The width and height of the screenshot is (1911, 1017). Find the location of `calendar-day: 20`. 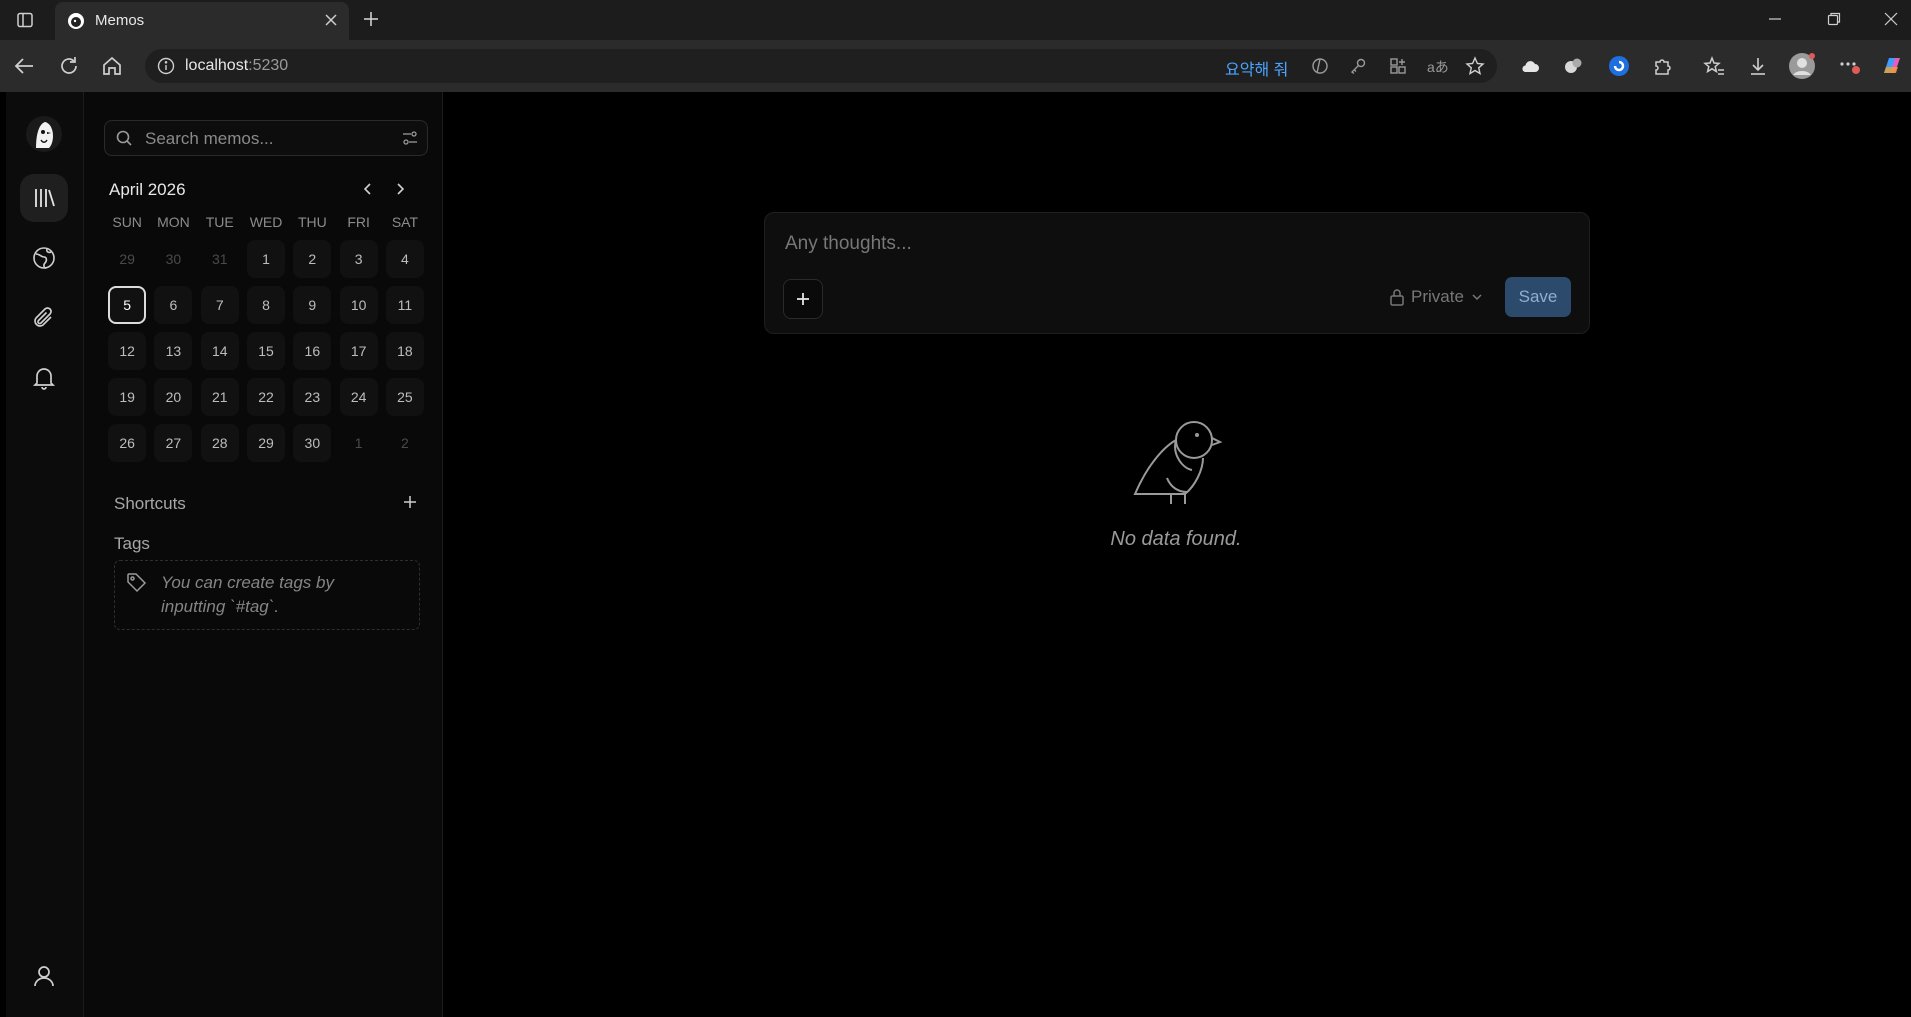

calendar-day: 20 is located at coordinates (173, 397).